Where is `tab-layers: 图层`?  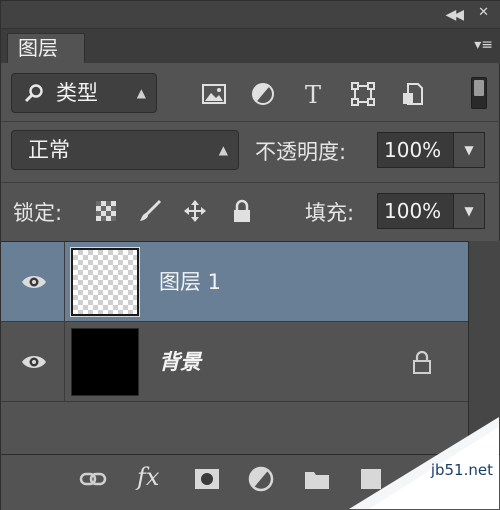
tab-layers: 图层 is located at coordinates (46, 48).